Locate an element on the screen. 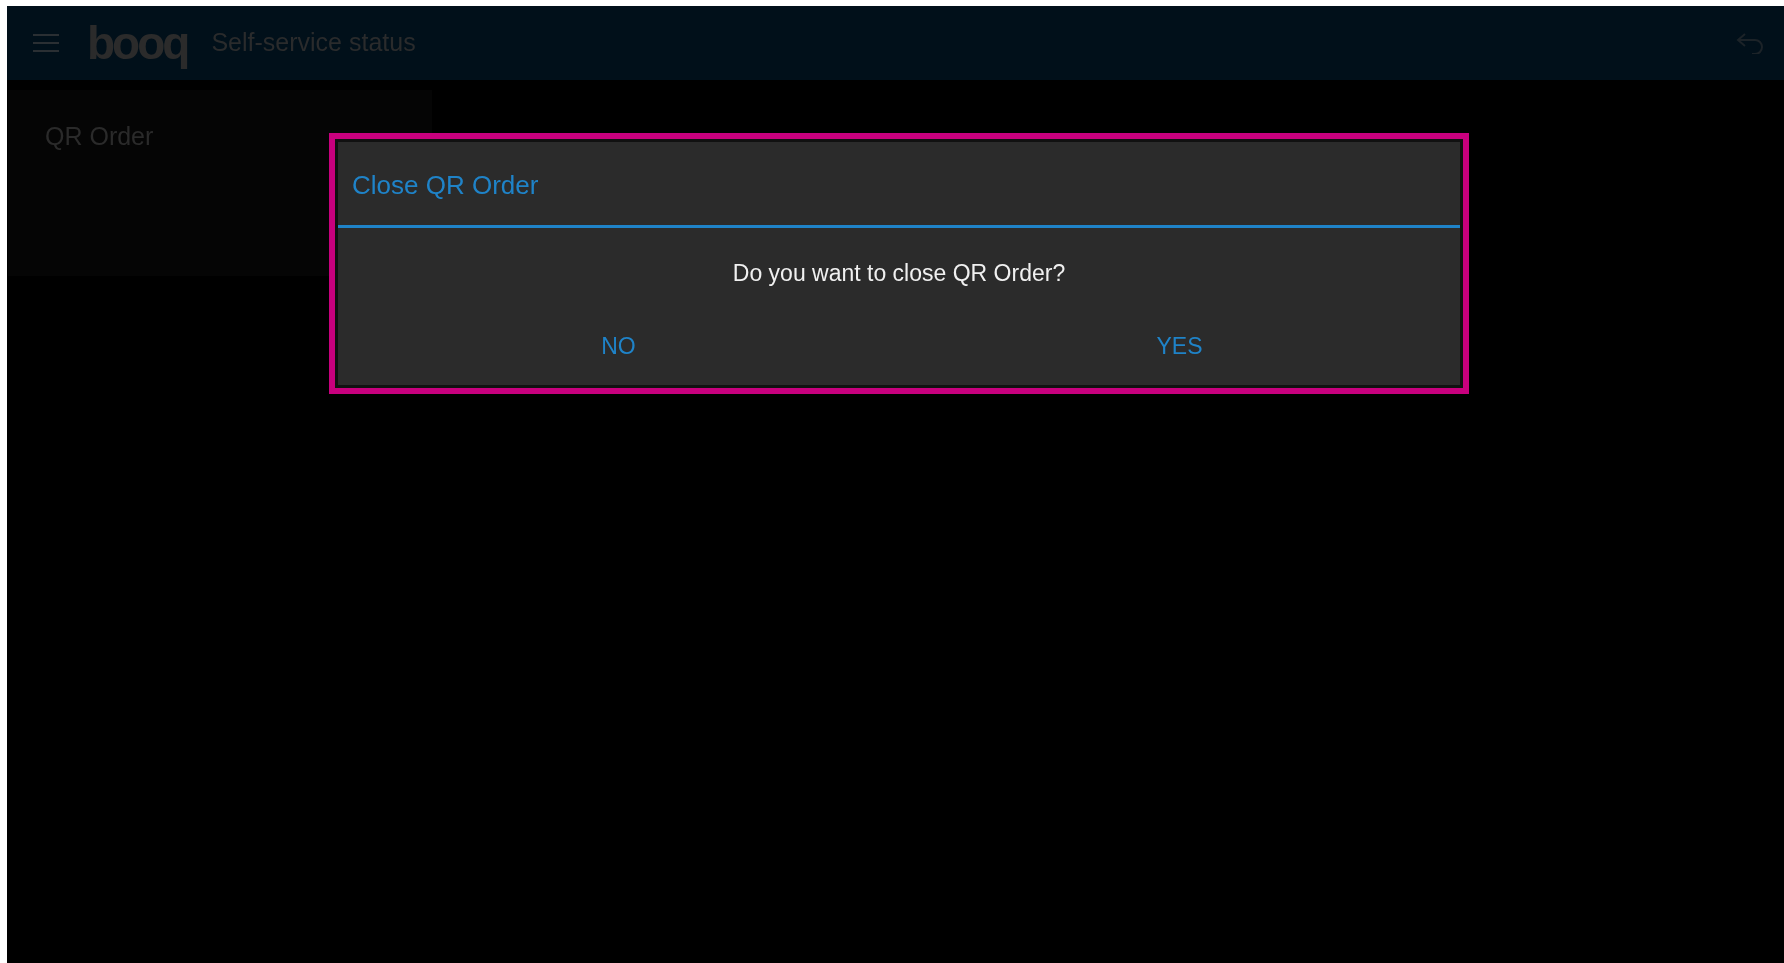 The image size is (1784, 963). dialog-message: Do you want to close QR Order? is located at coordinates (899, 273).